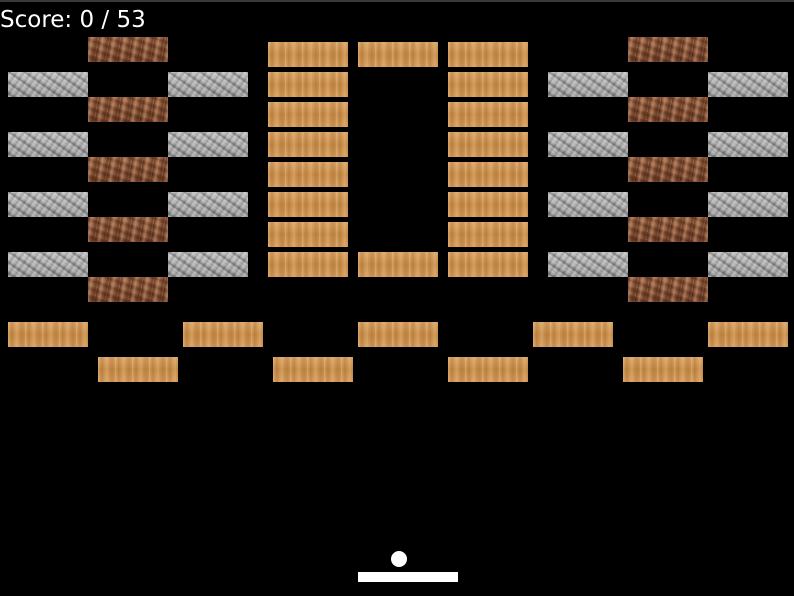 The width and height of the screenshot is (794, 596). Describe the element at coordinates (397, 1) in the screenshot. I see `window-top-border` at that location.